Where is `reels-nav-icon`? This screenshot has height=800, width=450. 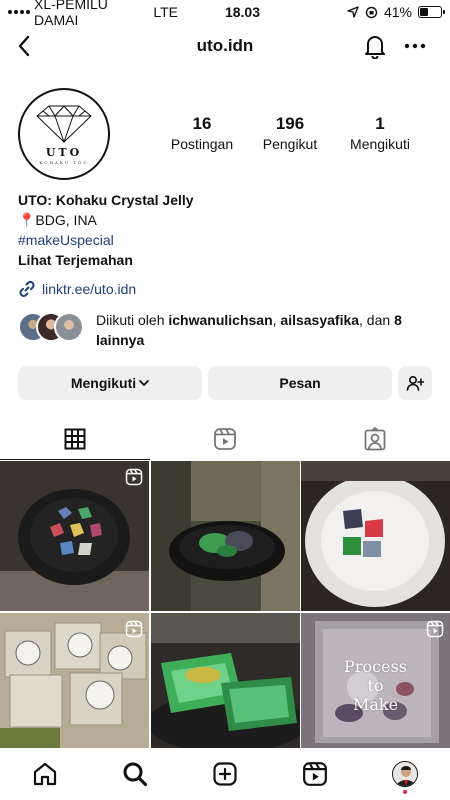 reels-nav-icon is located at coordinates (315, 774).